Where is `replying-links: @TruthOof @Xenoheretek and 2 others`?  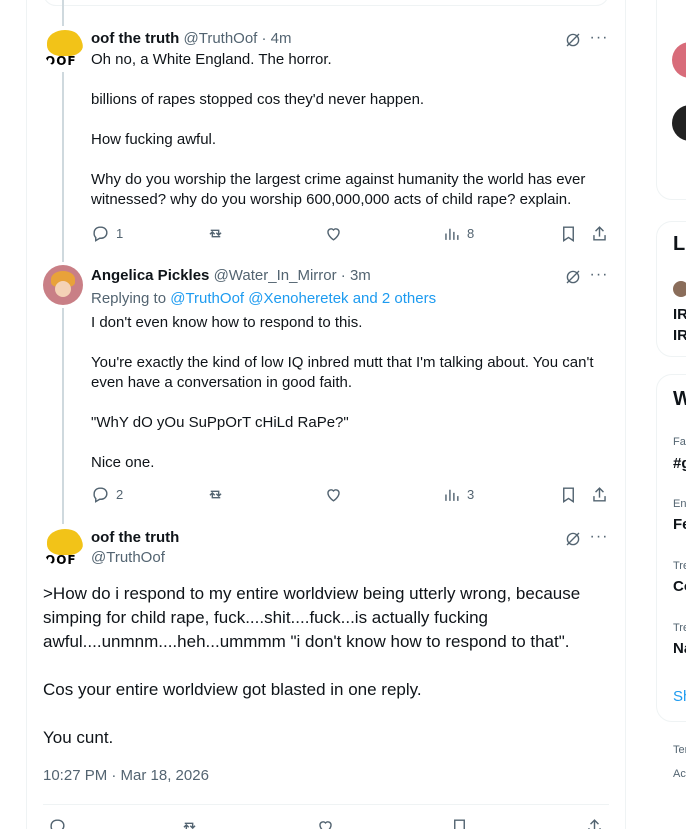 replying-links: @TruthOof @Xenoheretek and 2 others is located at coordinates (303, 298).